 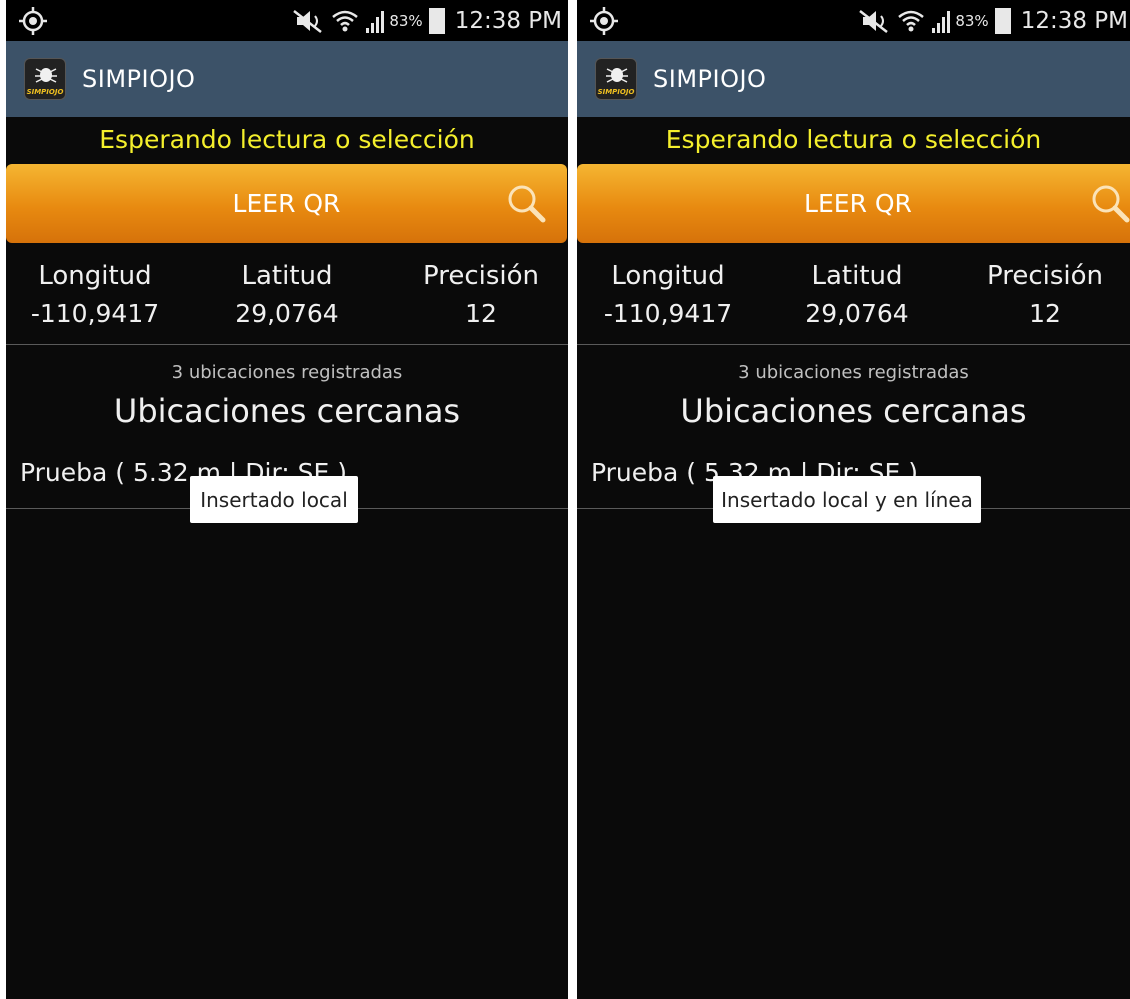 I want to click on toast-message: Insertado local, so click(x=274, y=499).